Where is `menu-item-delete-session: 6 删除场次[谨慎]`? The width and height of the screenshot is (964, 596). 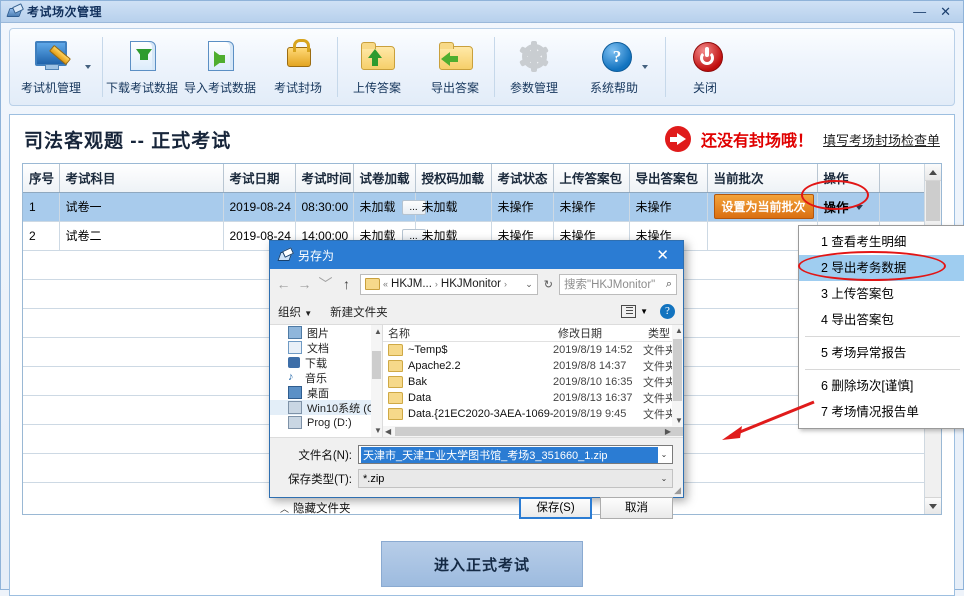 menu-item-delete-session: 6 删除场次[谨慎] is located at coordinates (881, 386).